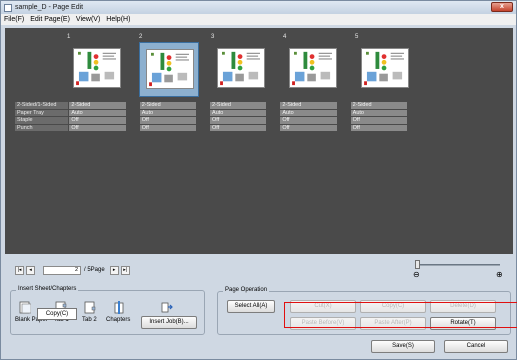  I want to click on chapters-icon, so click(119, 307).